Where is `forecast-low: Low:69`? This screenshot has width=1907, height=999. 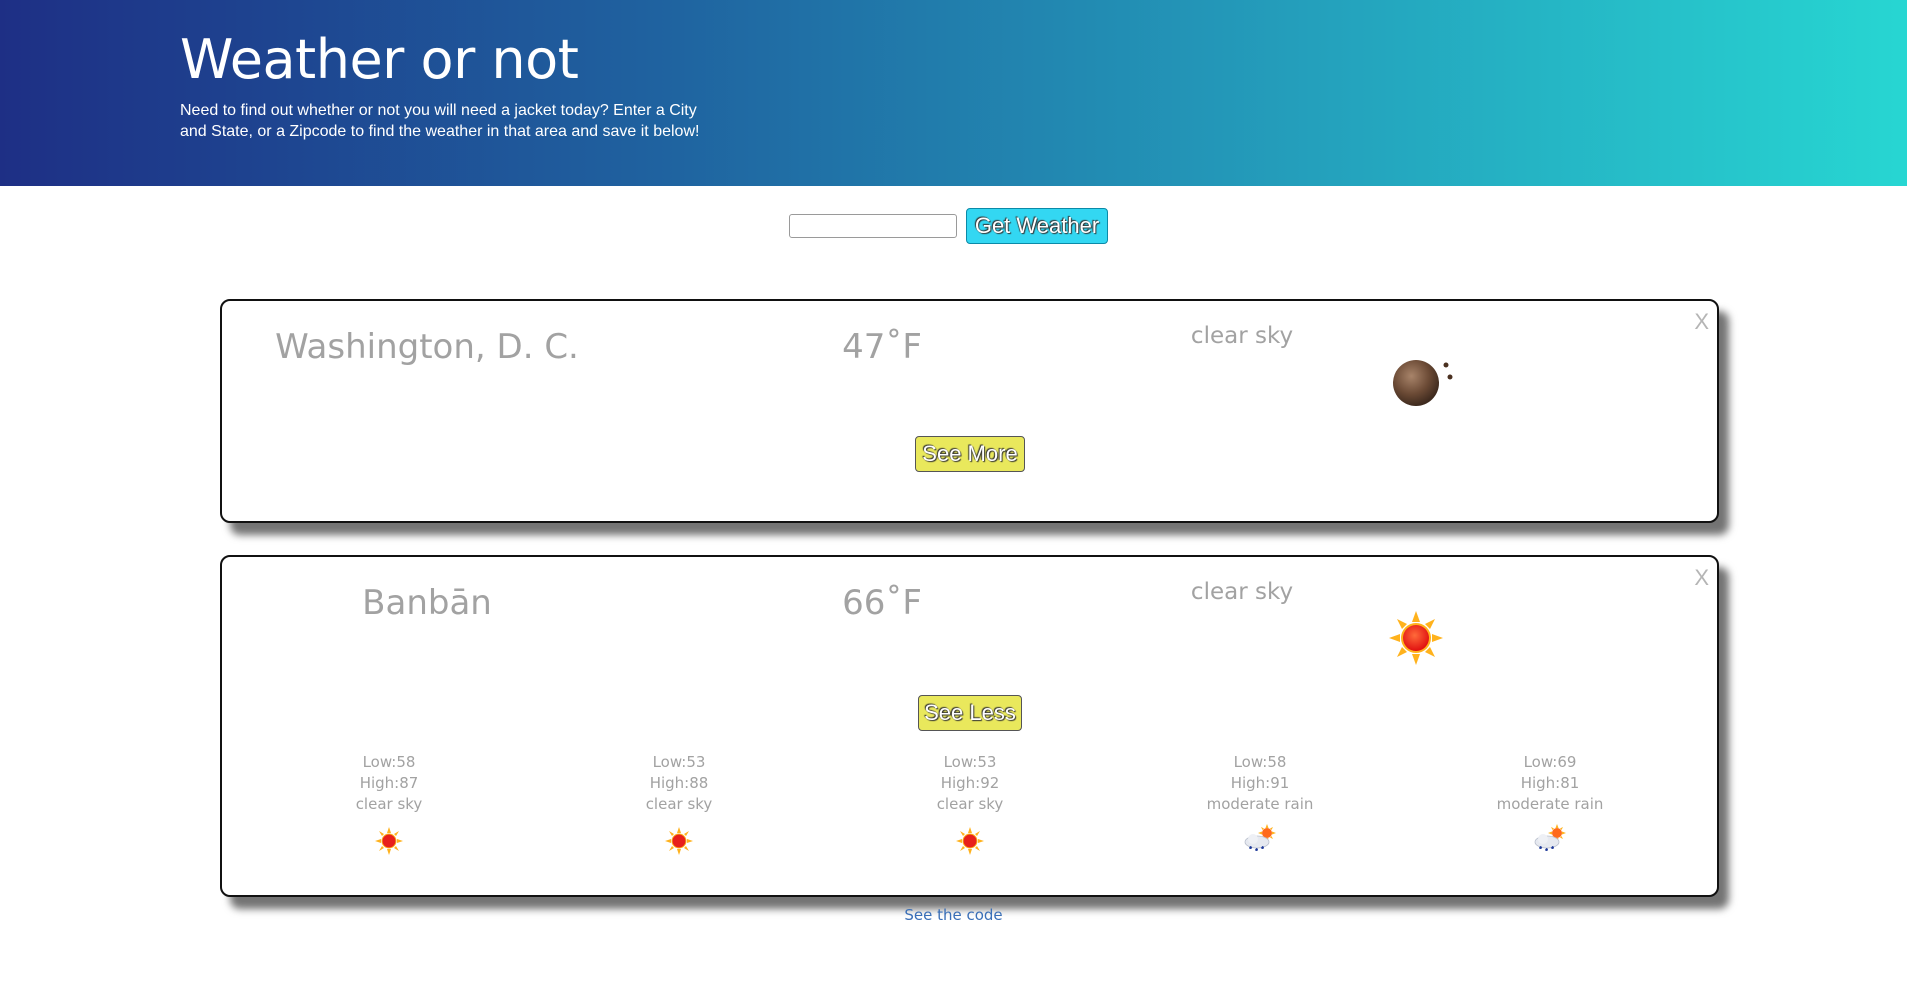
forecast-low: Low:69 is located at coordinates (1550, 762).